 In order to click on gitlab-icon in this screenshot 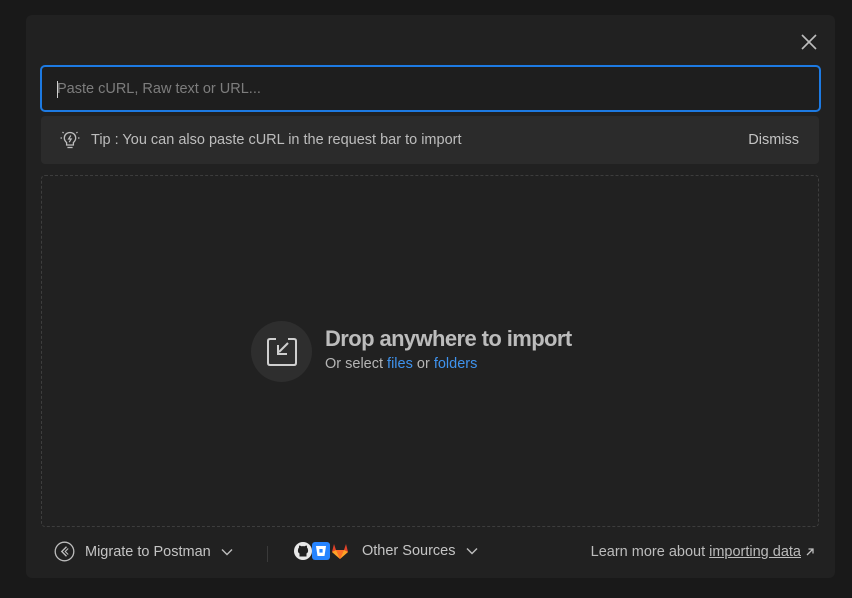, I will do `click(340, 551)`.